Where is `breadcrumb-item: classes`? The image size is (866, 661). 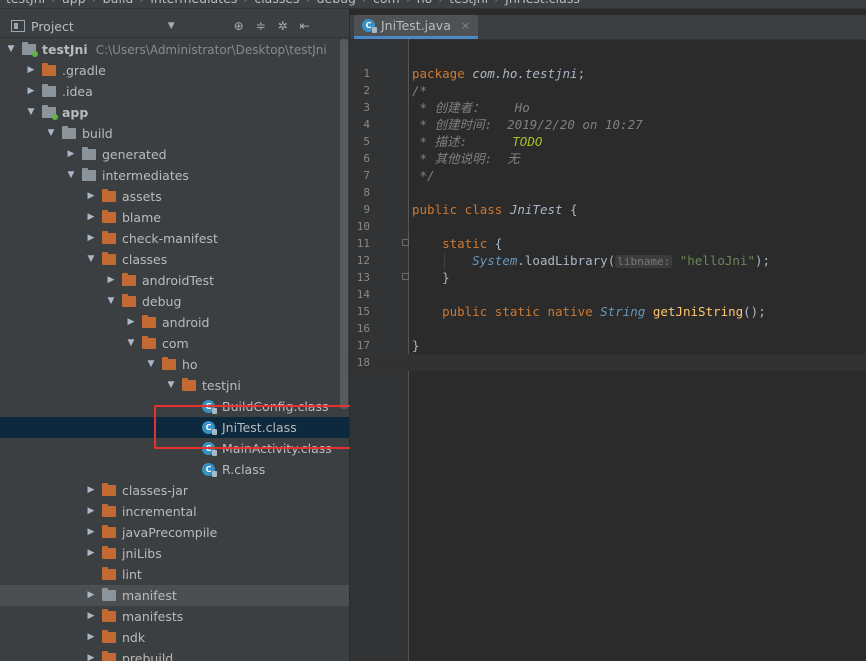
breadcrumb-item: classes is located at coordinates (276, 3).